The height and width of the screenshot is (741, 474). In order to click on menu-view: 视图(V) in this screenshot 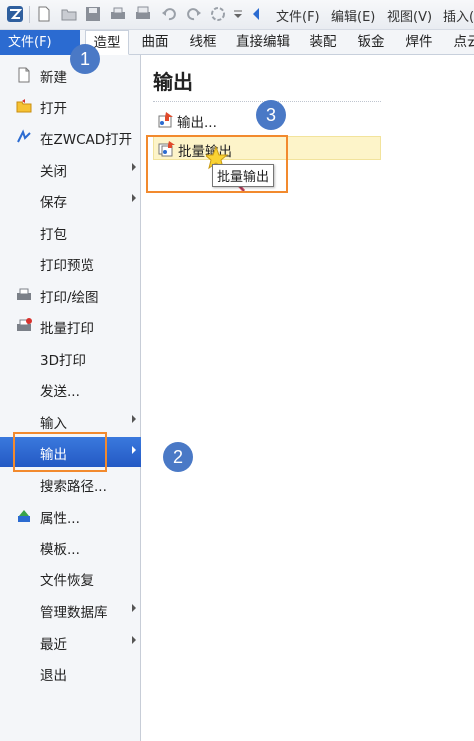, I will do `click(409, 15)`.